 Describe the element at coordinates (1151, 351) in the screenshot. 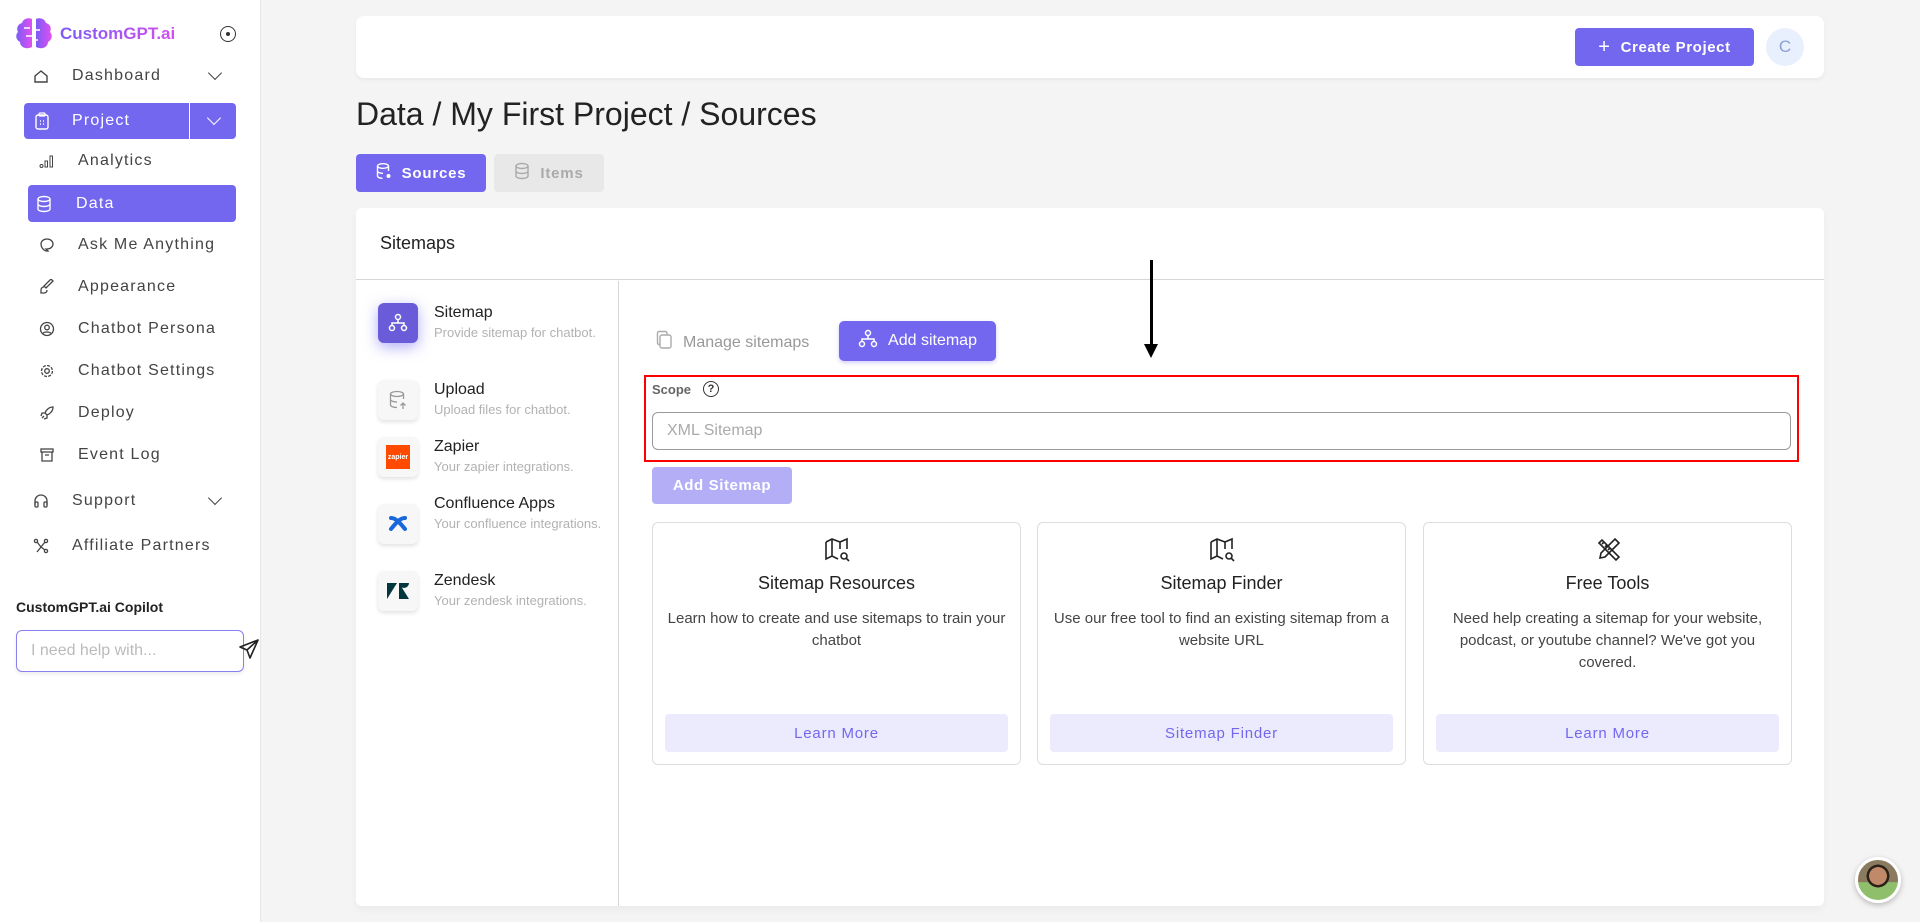

I see `annotation-arrow-head` at that location.